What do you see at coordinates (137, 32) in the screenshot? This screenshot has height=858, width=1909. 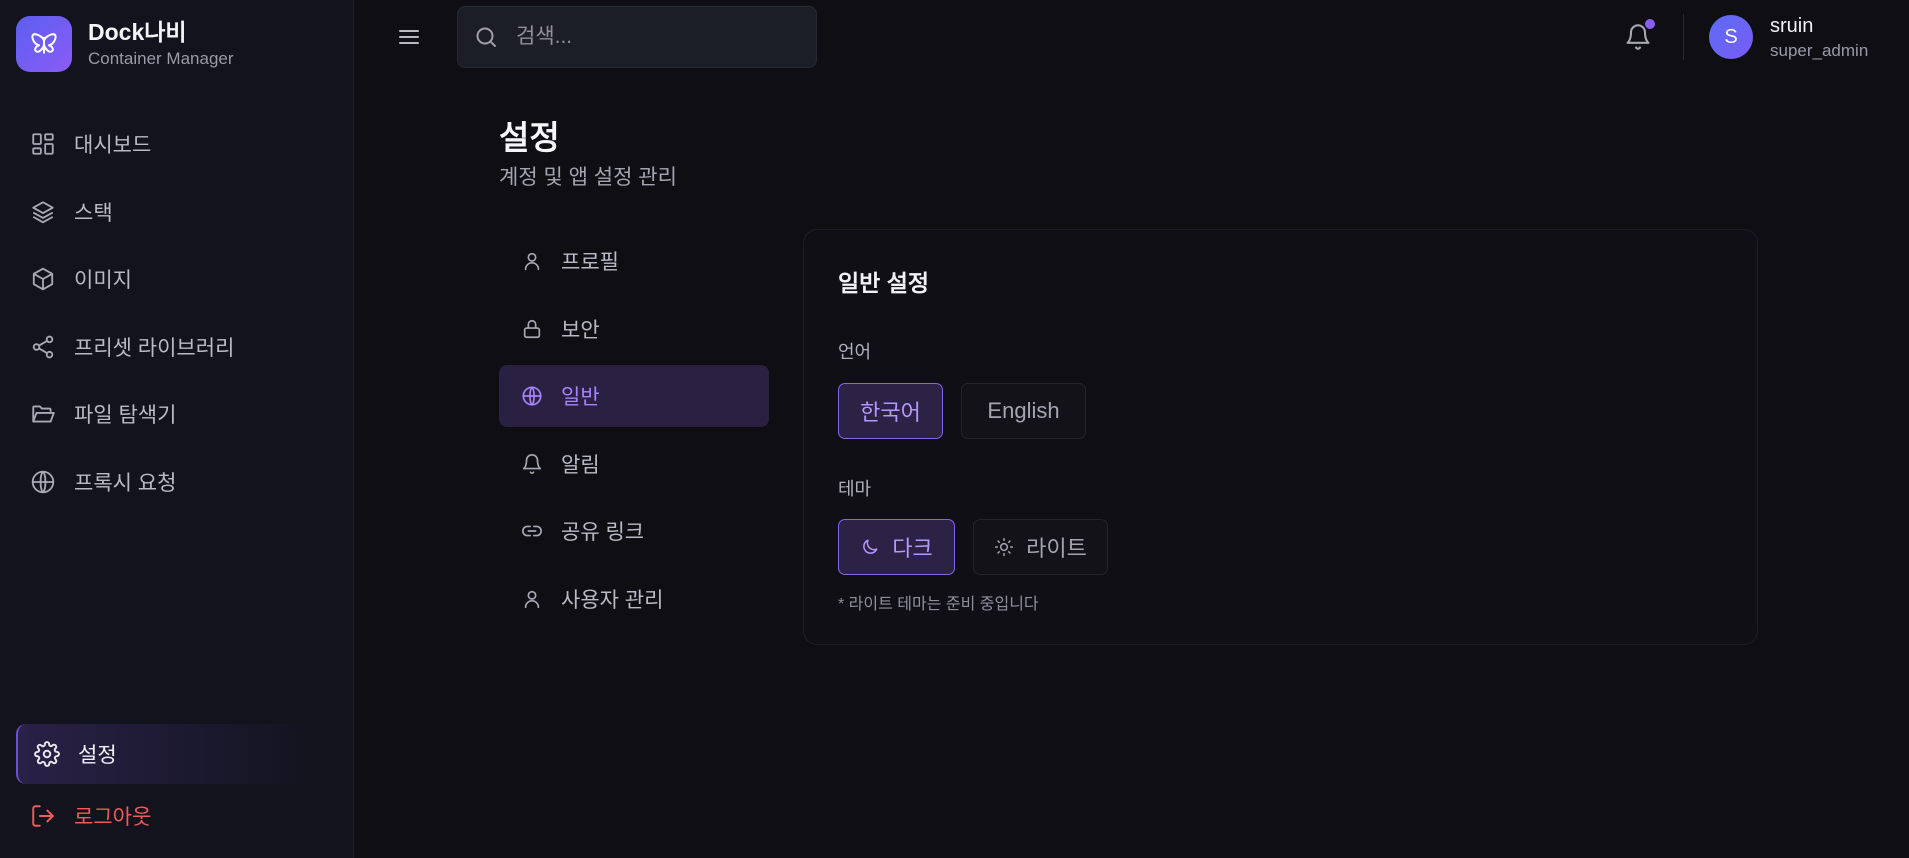 I see `app-name: Dock나비` at bounding box center [137, 32].